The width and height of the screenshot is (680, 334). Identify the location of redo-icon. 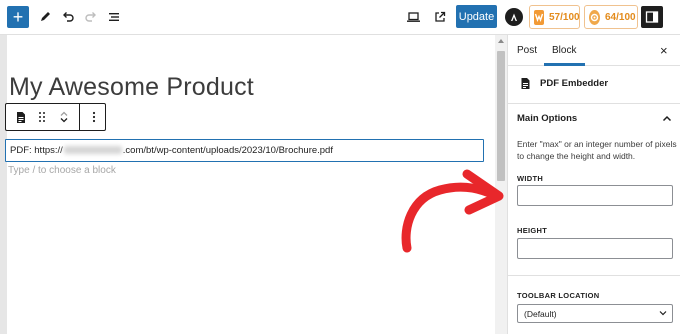
(90, 17).